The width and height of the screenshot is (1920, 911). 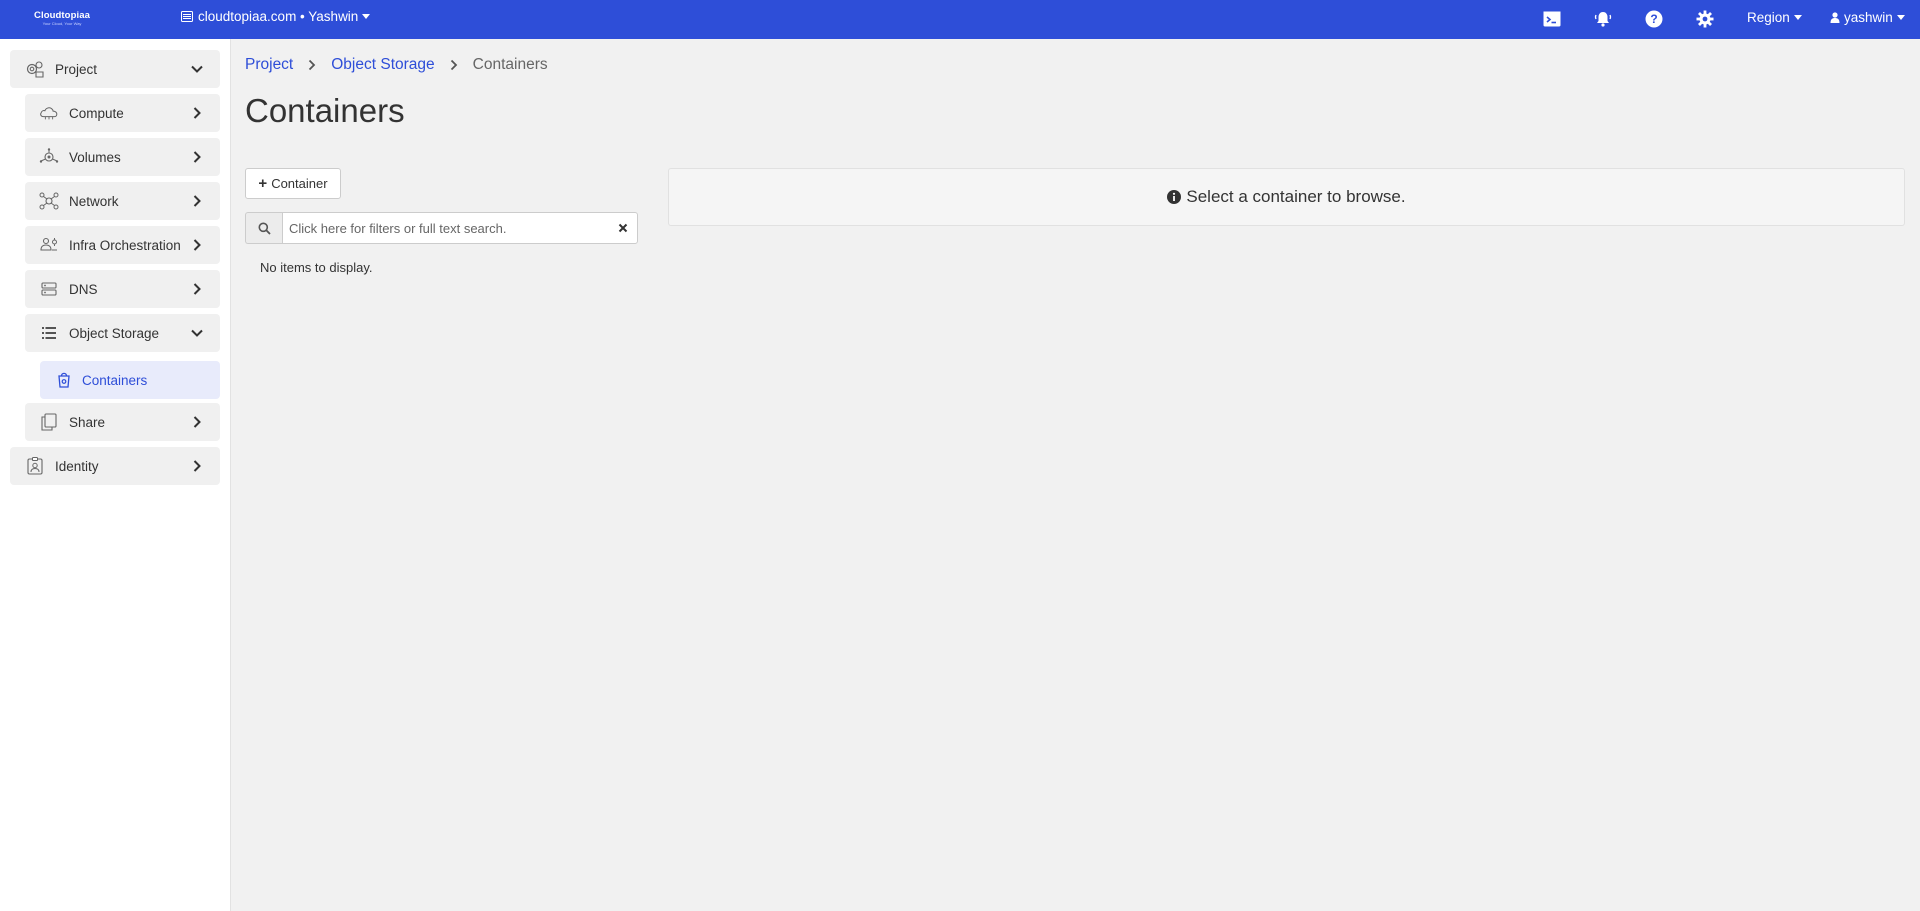 I want to click on cloud-icon, so click(x=49, y=113).